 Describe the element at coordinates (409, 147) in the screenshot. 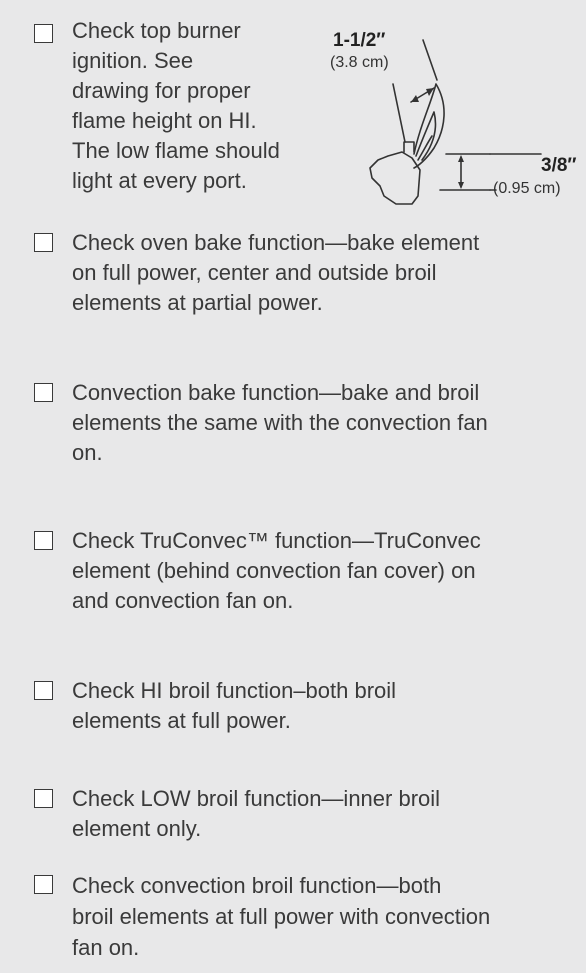

I see `burner-port` at that location.